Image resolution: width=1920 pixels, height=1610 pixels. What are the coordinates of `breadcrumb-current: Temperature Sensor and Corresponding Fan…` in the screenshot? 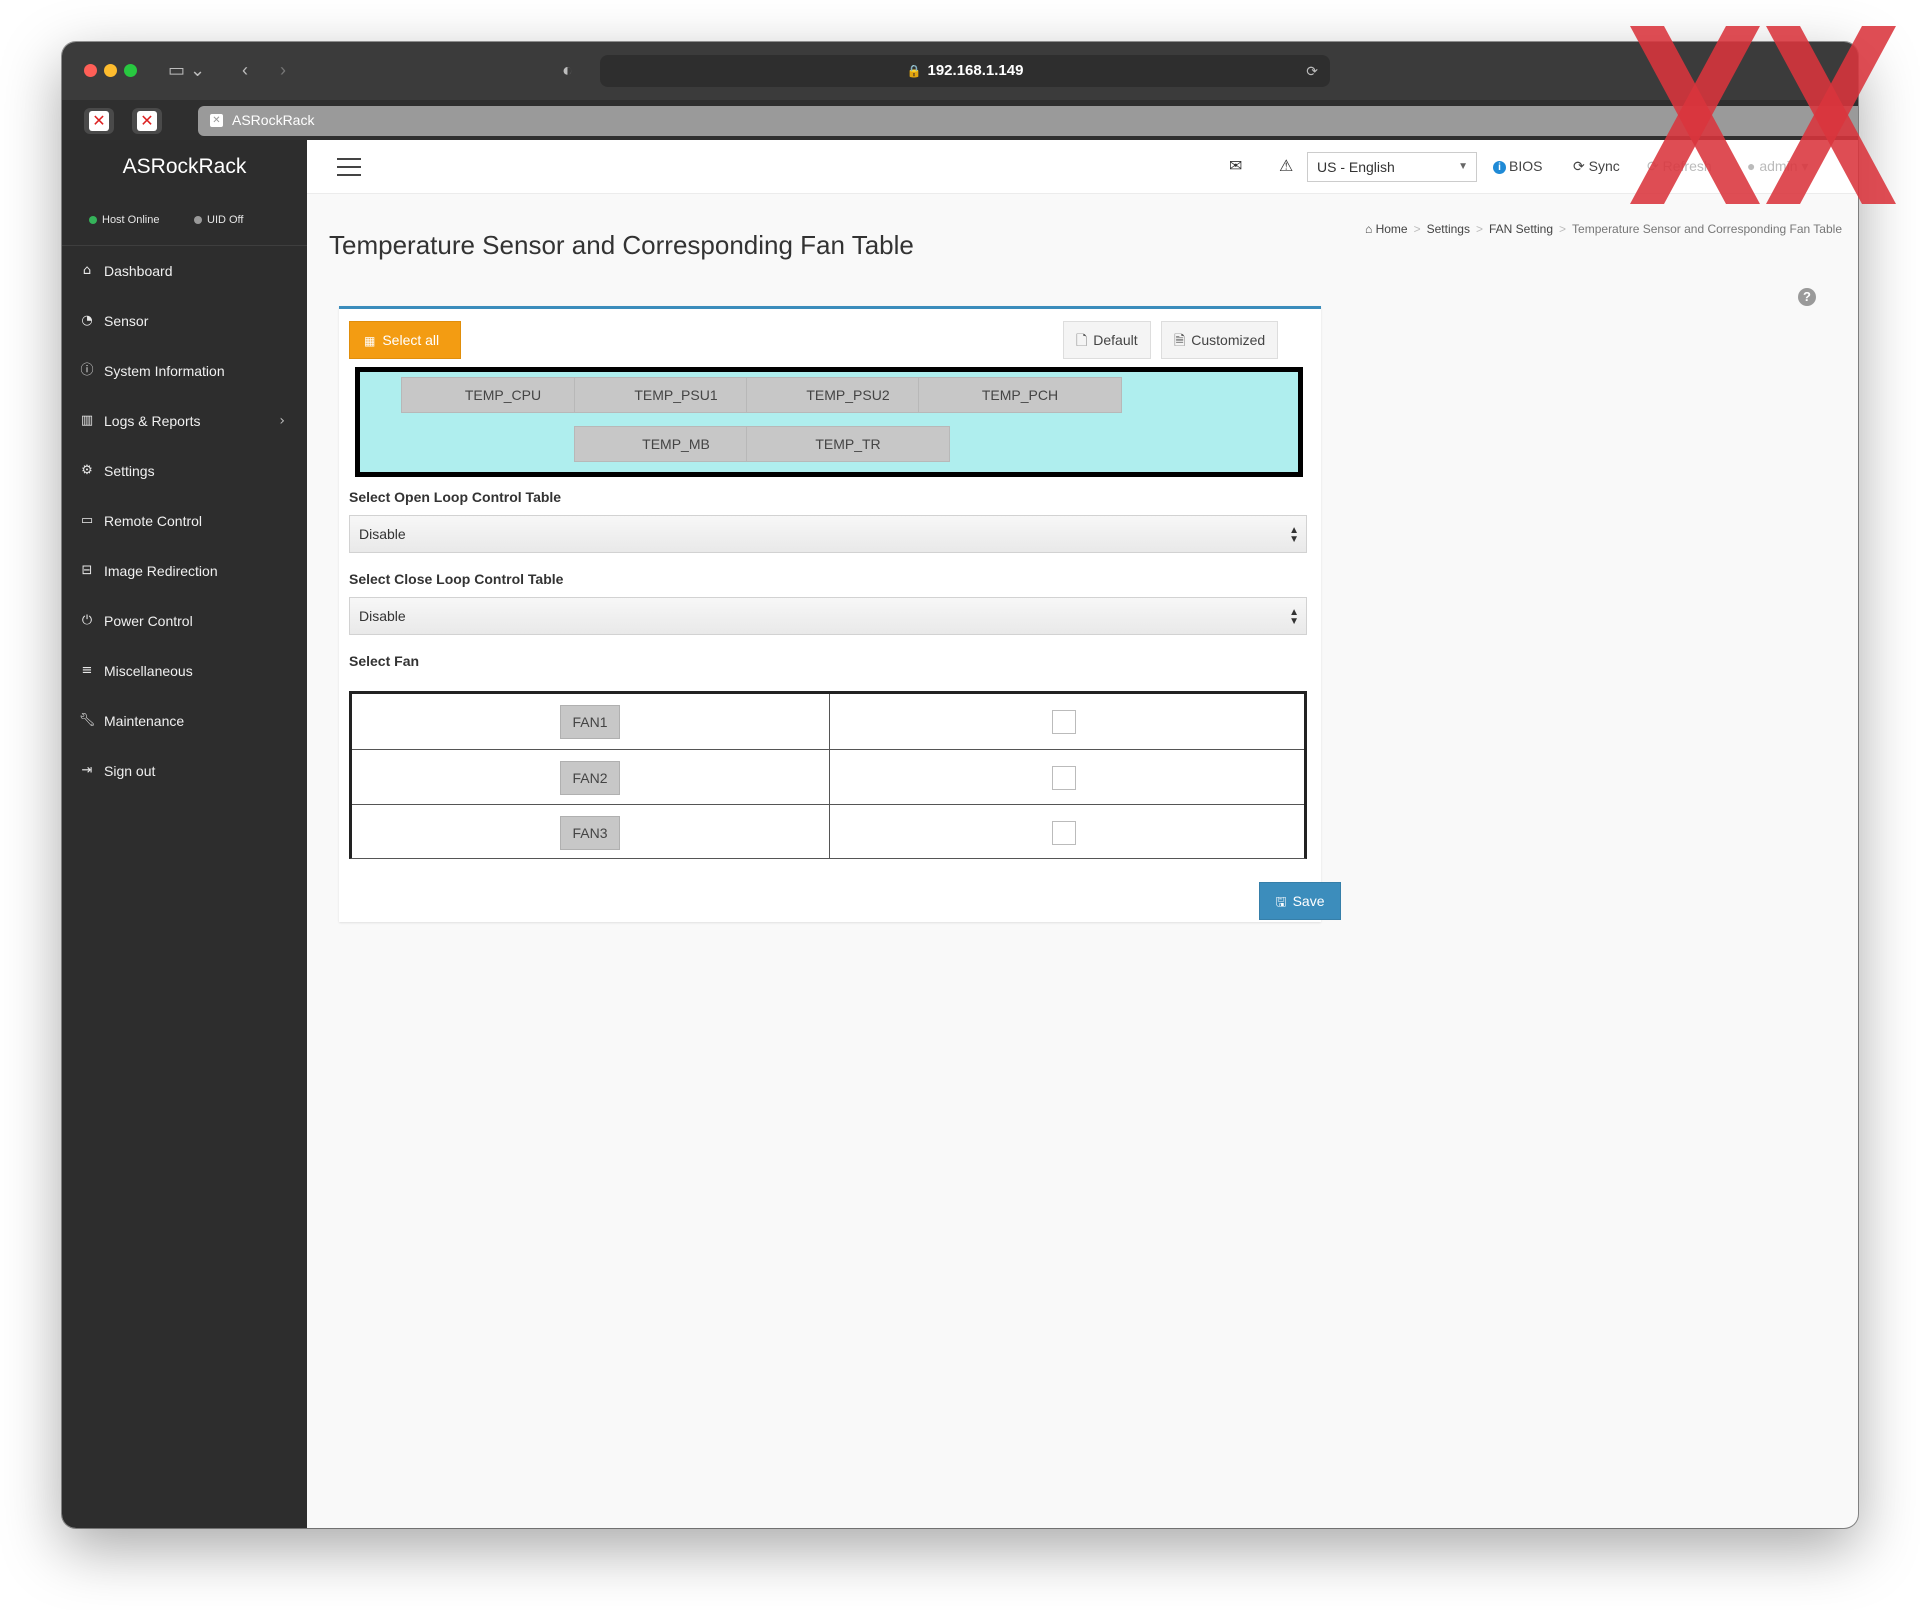 It's located at (1707, 229).